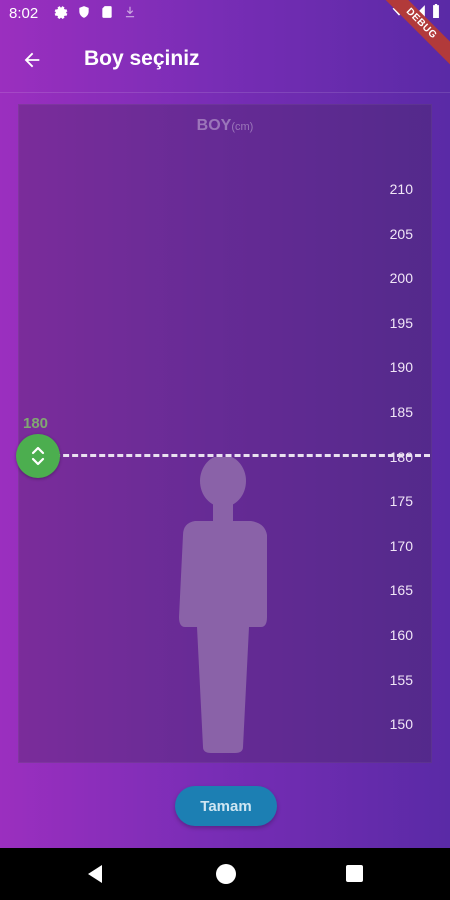  I want to click on height-tick-label: 210, so click(401, 189).